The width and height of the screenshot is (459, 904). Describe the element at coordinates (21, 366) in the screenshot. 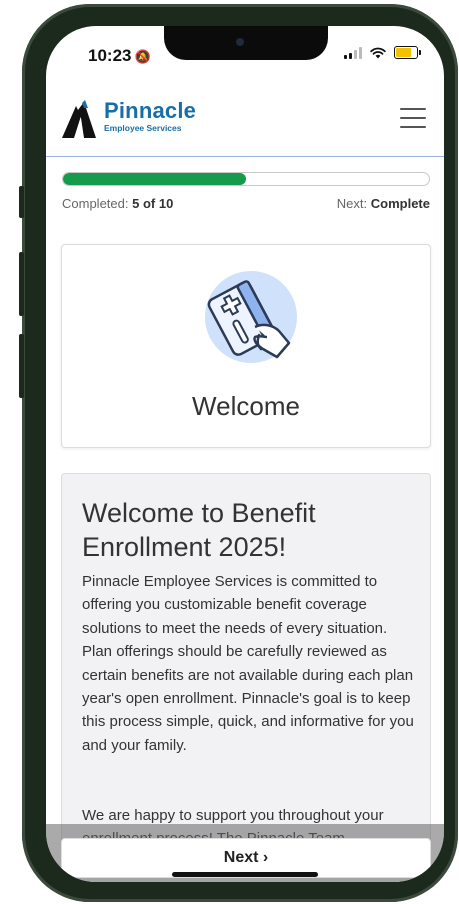

I see `volume-down-button` at that location.